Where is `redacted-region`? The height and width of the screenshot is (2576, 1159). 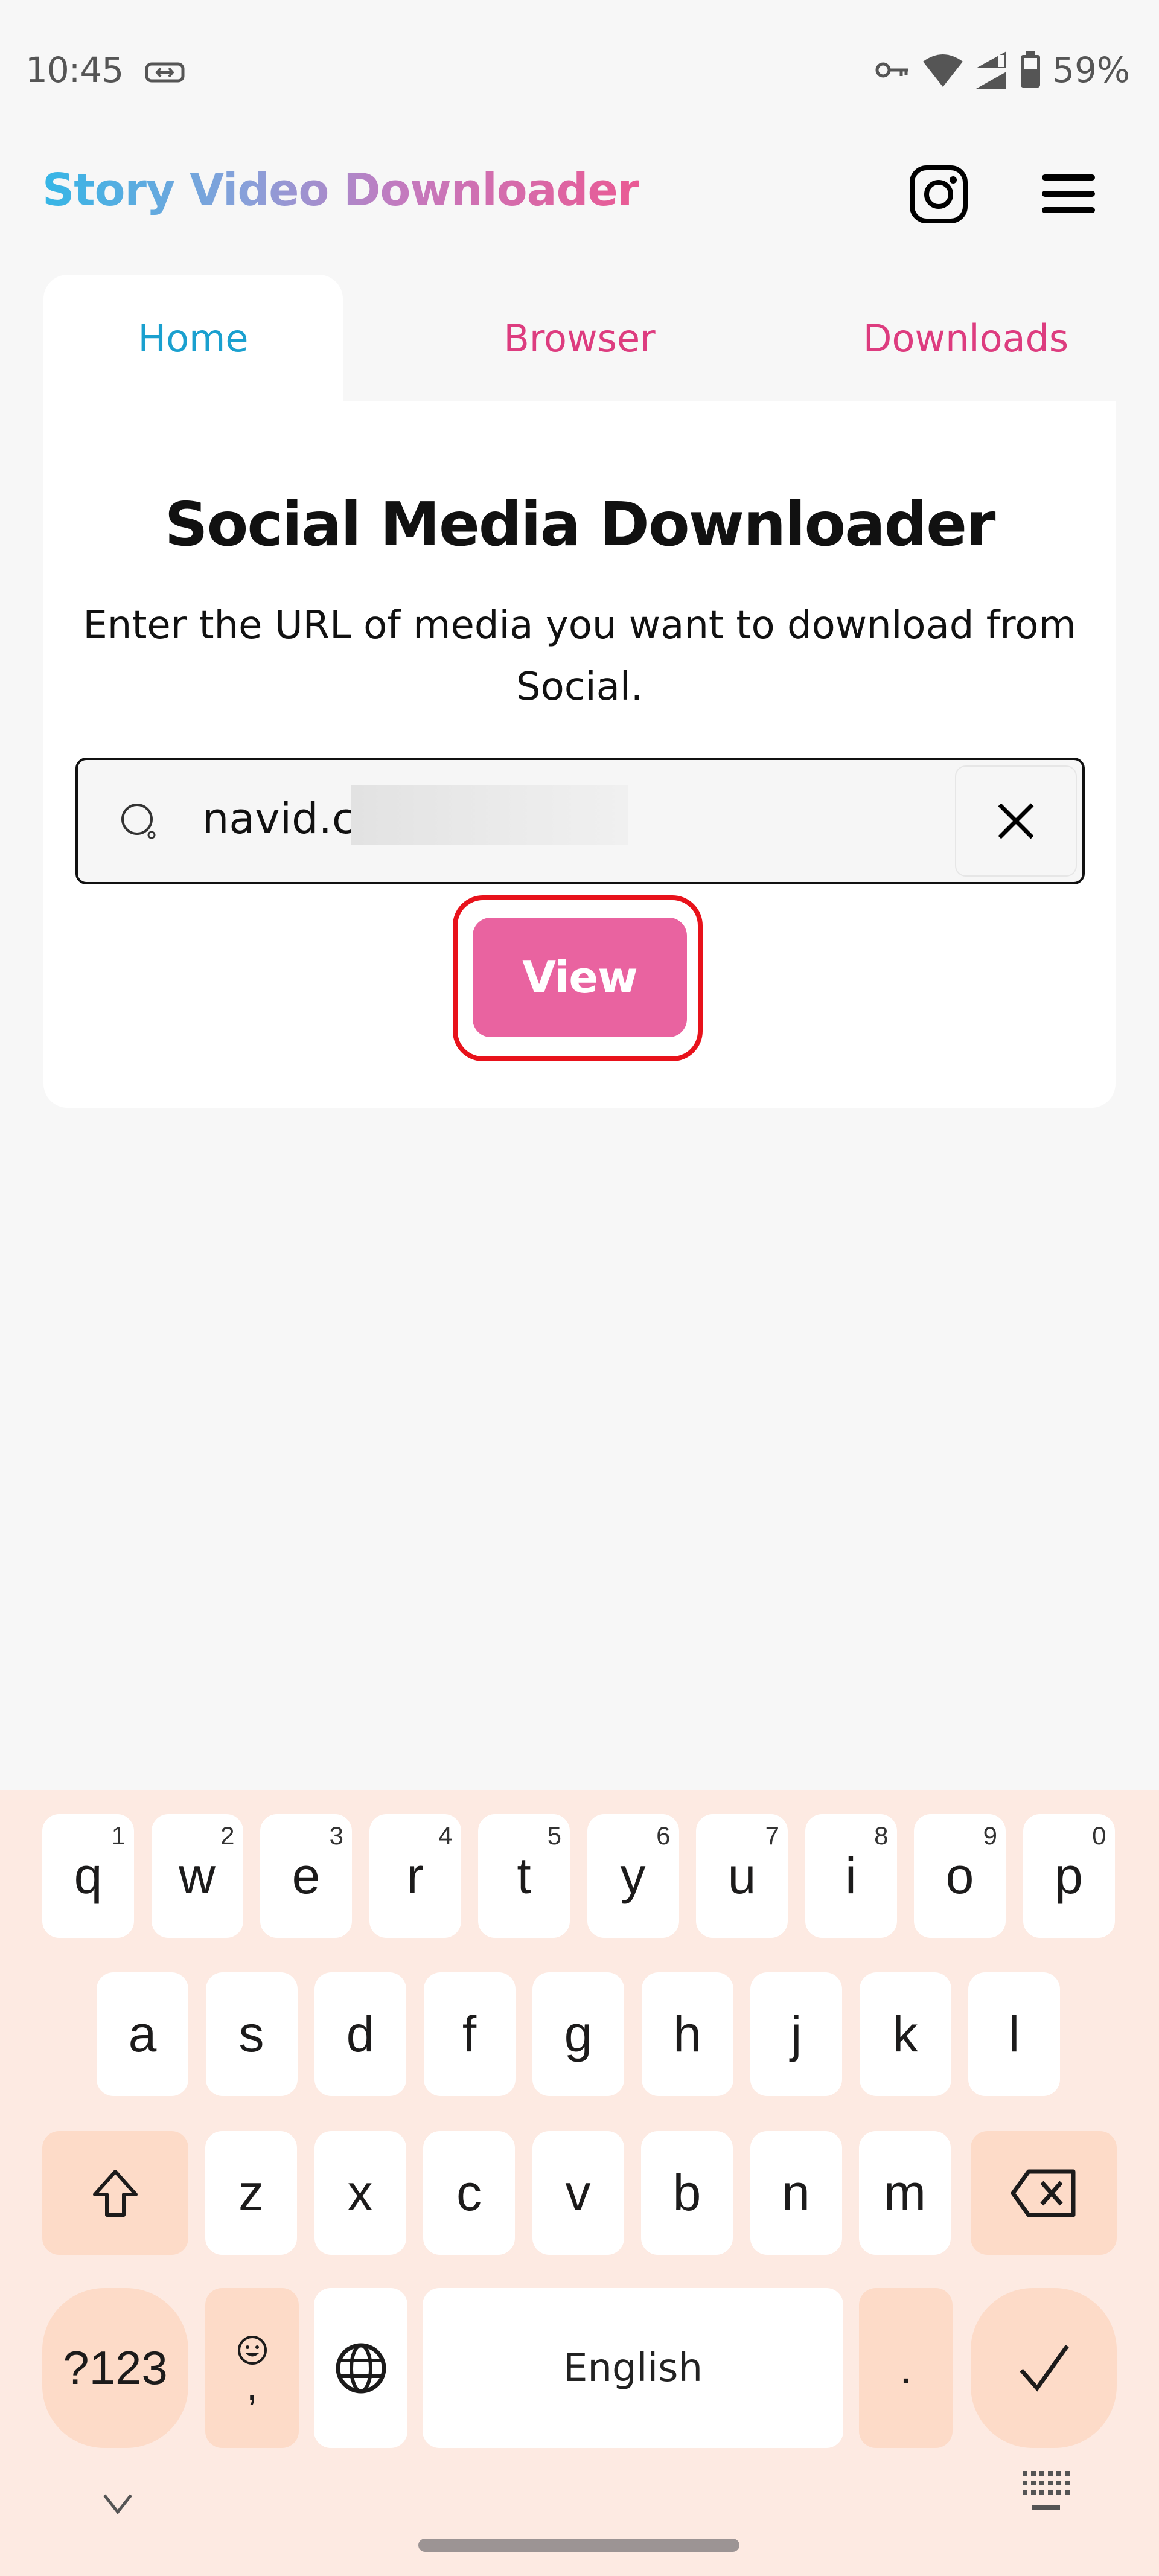 redacted-region is located at coordinates (489, 815).